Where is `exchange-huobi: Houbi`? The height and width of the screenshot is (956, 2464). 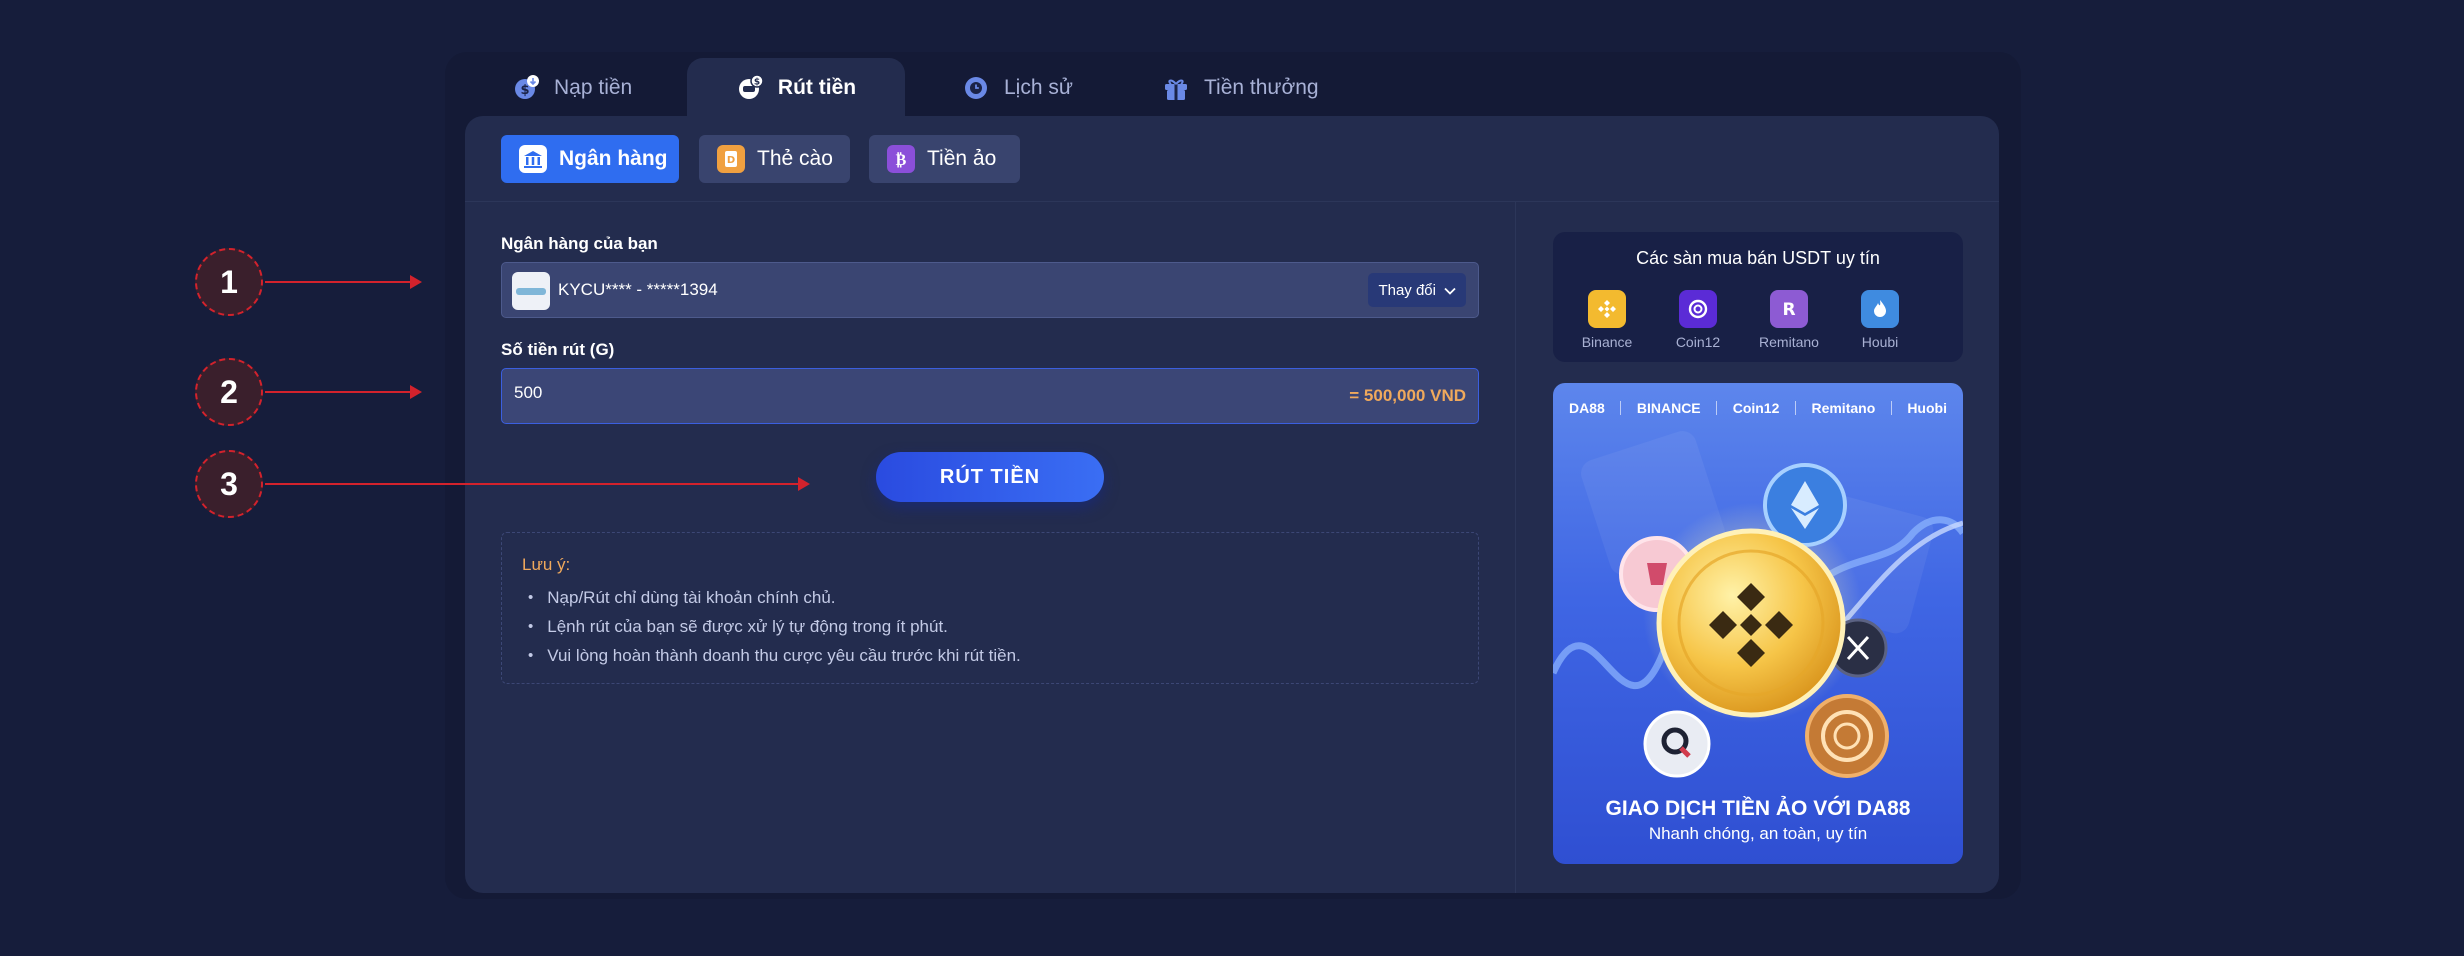
exchange-huobi: Houbi is located at coordinates (1880, 320).